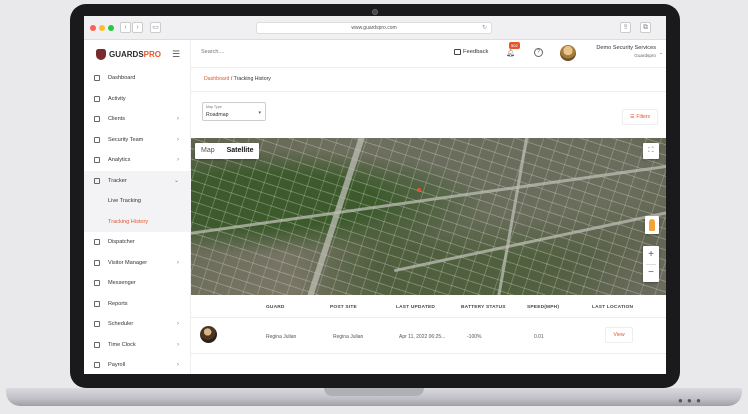  I want to click on caret-down-icon: ▾, so click(259, 113).